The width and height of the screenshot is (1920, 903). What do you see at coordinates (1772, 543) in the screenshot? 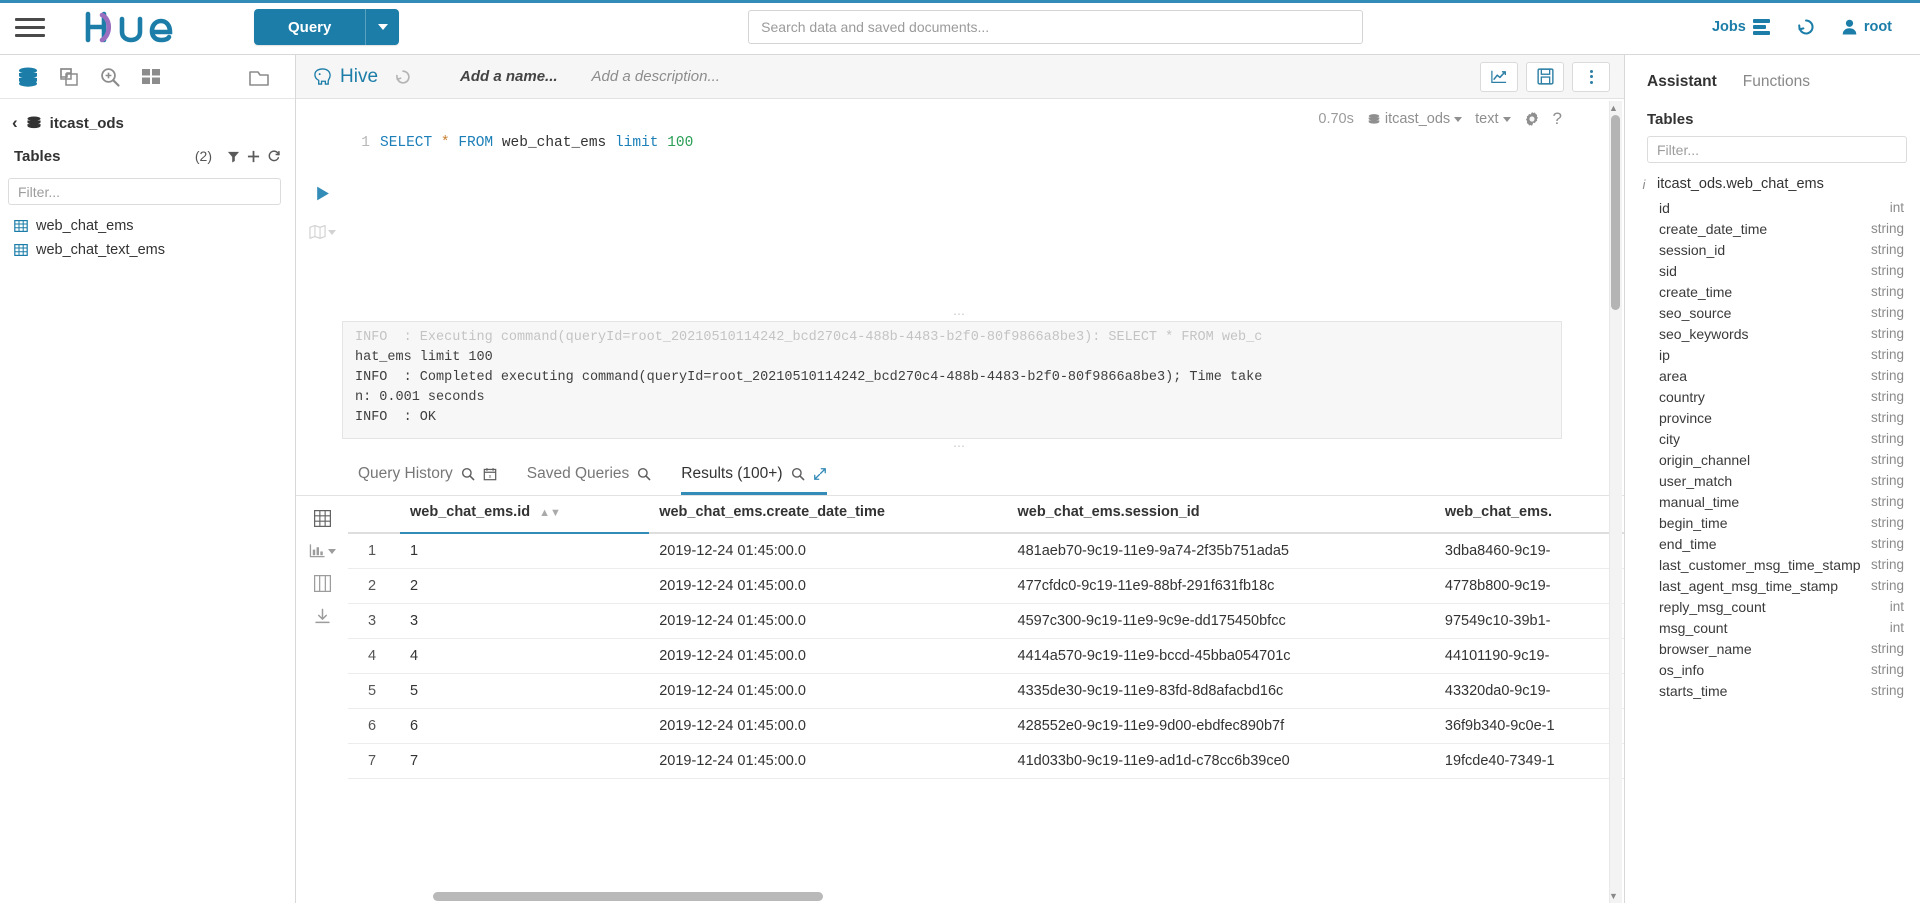
I see `column-item: end_time string` at bounding box center [1772, 543].